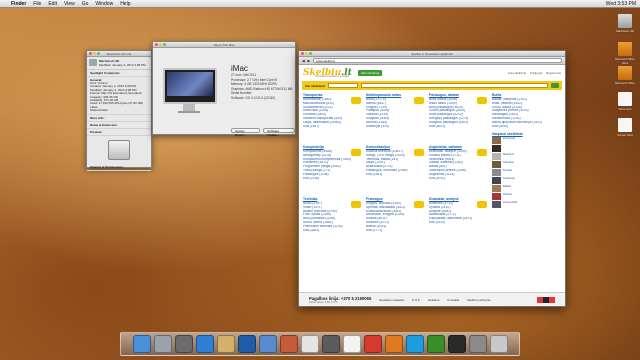 Image resolution: width=640 pixels, height=360 pixels. Describe the element at coordinates (162, 344) in the screenshot. I see `launchpad-icon` at that location.